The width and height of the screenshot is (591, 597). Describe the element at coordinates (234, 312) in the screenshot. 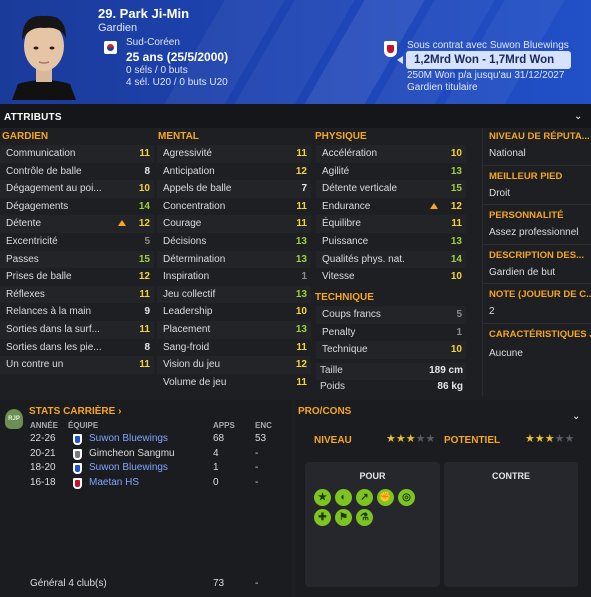

I see `attribute-row: Leadership 10` at that location.